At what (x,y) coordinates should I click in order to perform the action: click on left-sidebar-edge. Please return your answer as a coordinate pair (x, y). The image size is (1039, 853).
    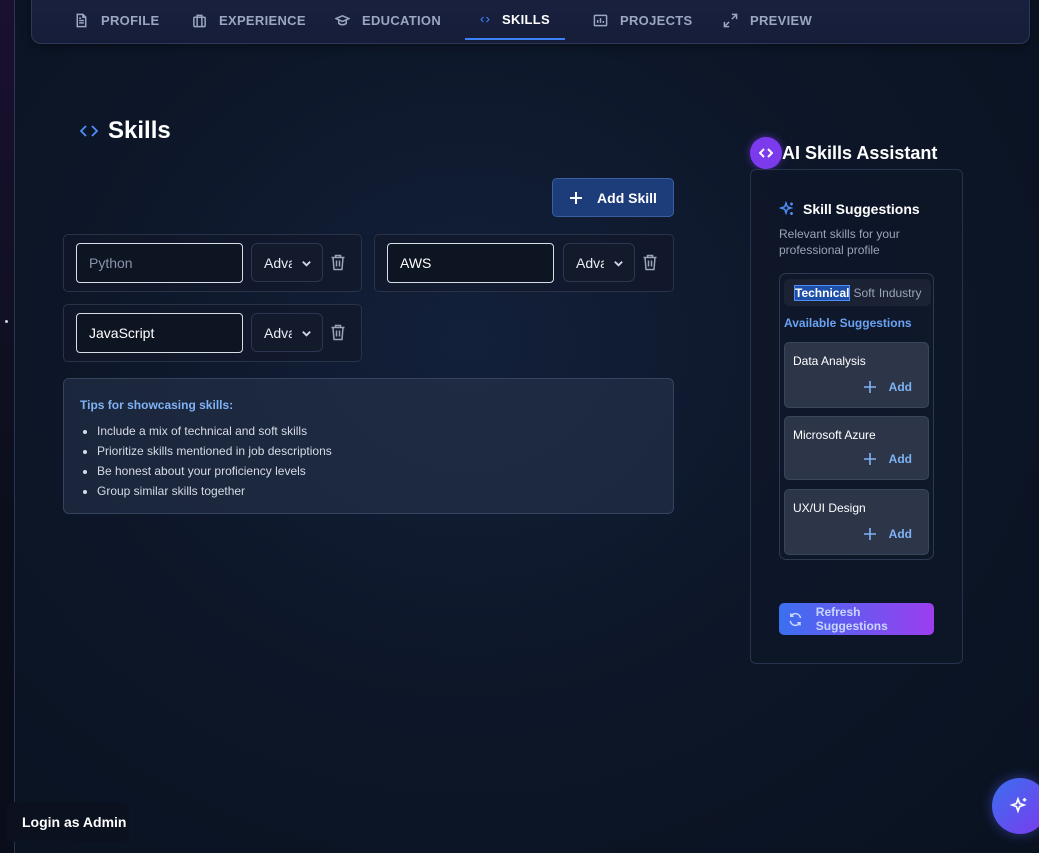
    Looking at the image, I should click on (7, 426).